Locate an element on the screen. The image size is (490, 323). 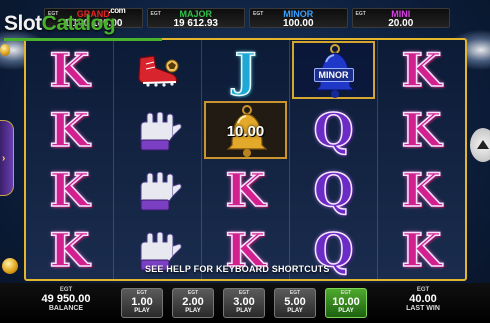
jackpot-value: 100.00 is located at coordinates (298, 23).